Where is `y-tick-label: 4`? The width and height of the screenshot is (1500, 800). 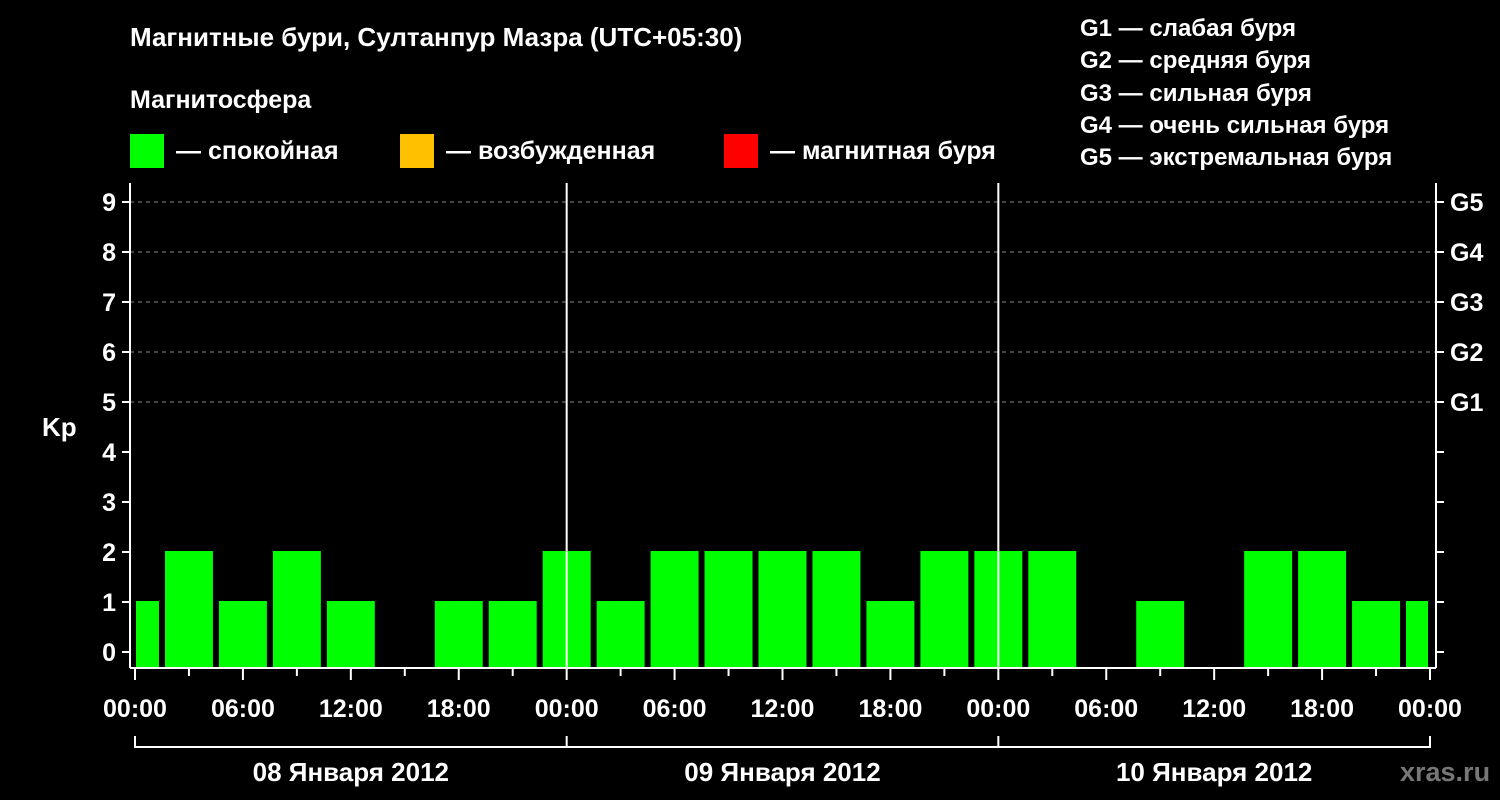
y-tick-label: 4 is located at coordinates (109, 453).